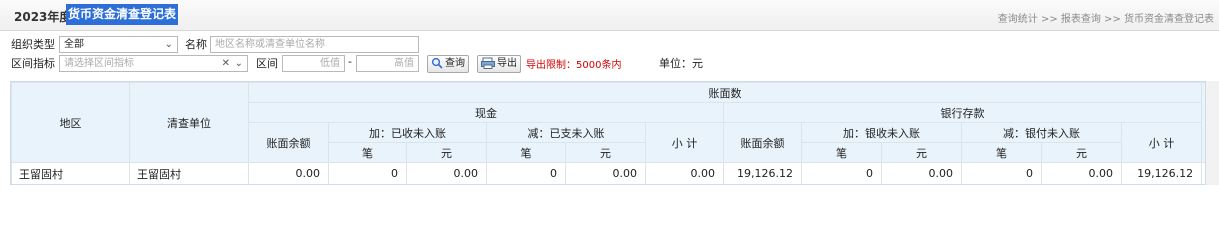  I want to click on high-value-input: 高值, so click(387, 63).